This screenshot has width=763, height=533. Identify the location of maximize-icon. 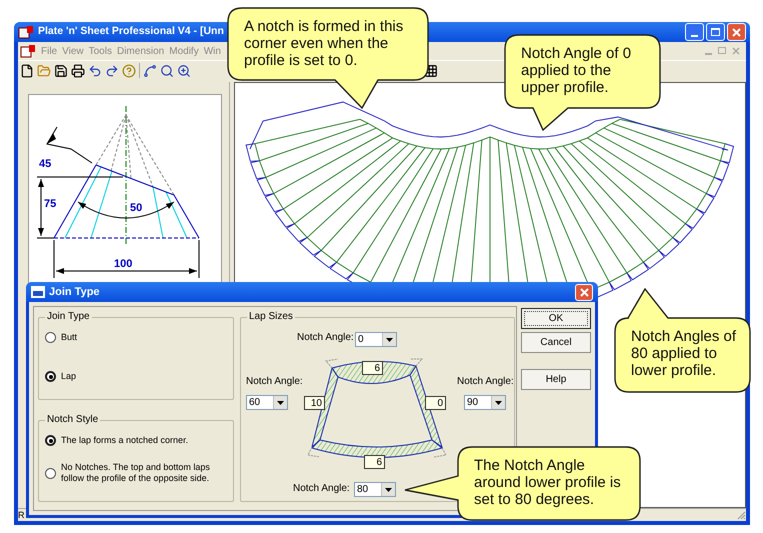
(715, 32).